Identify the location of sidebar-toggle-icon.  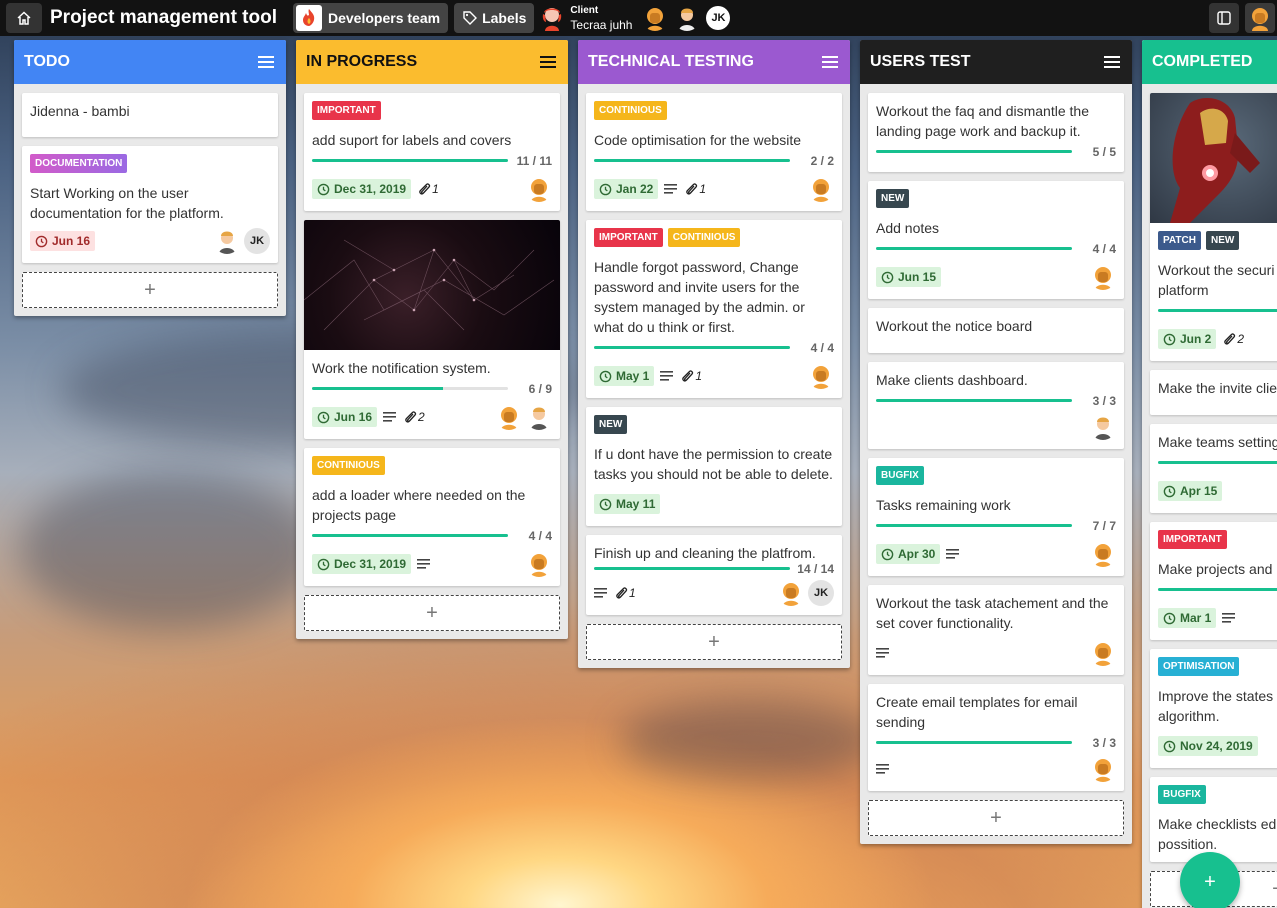
(1224, 18).